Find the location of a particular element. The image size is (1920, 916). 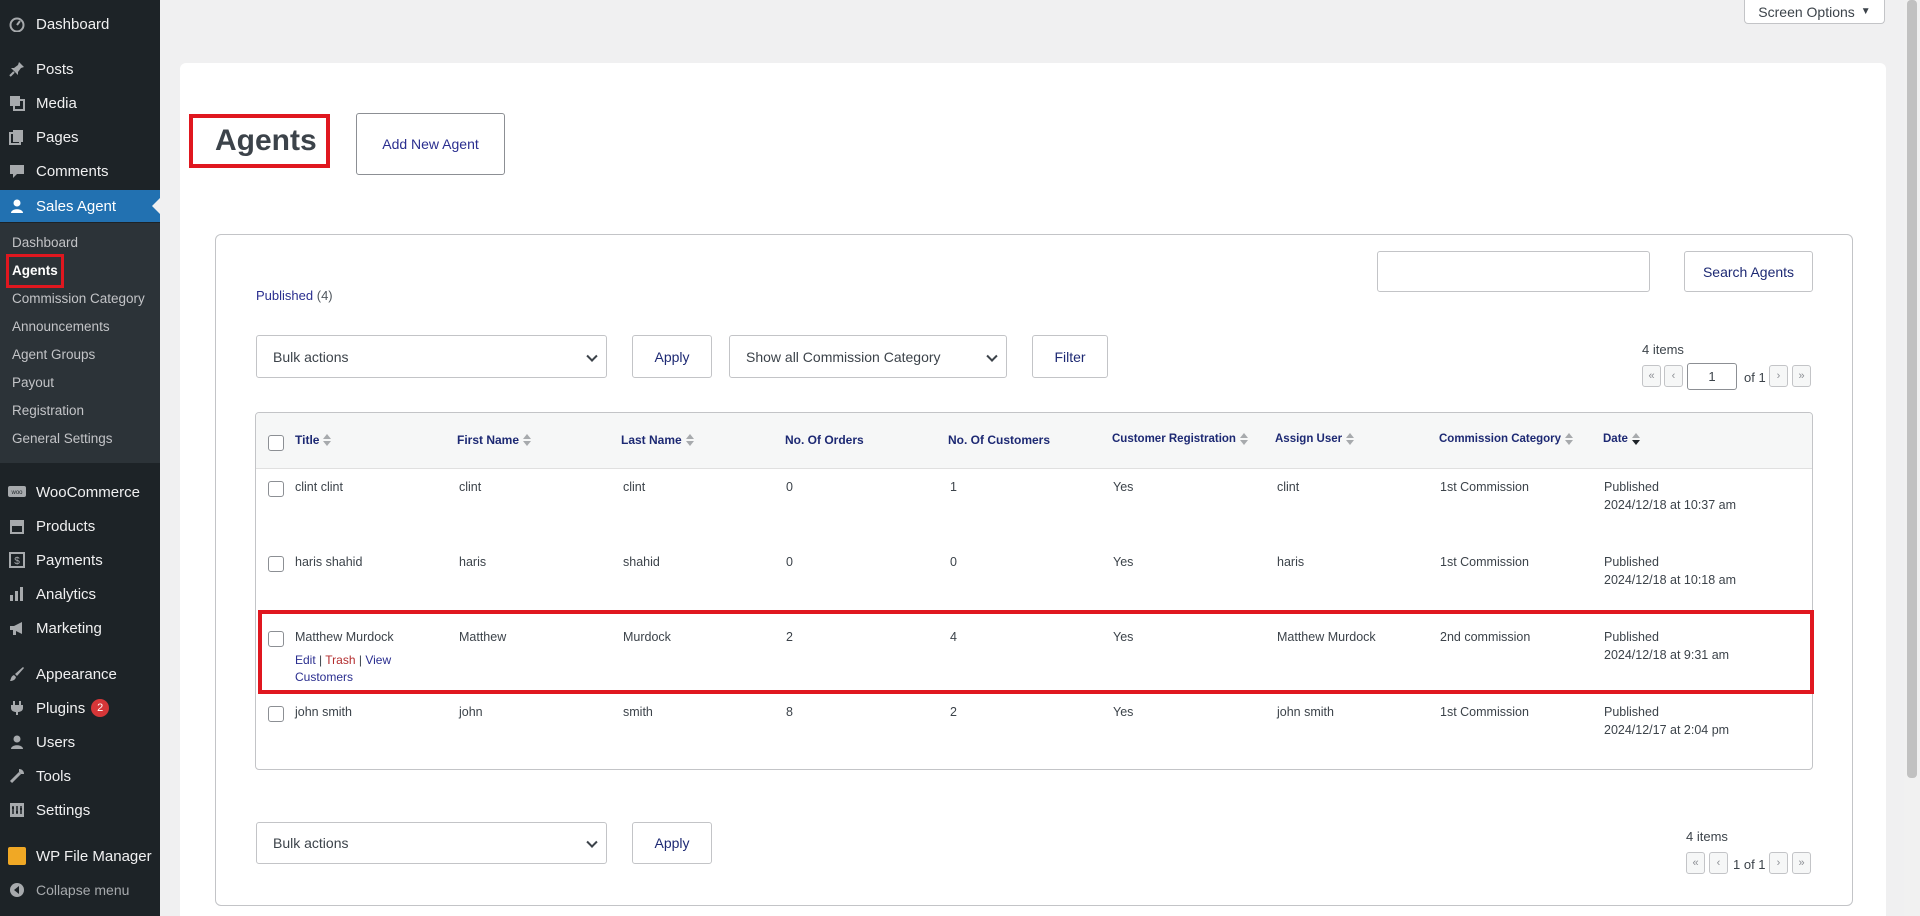

page-of-text-bottom: 1 of 1 is located at coordinates (1749, 864).